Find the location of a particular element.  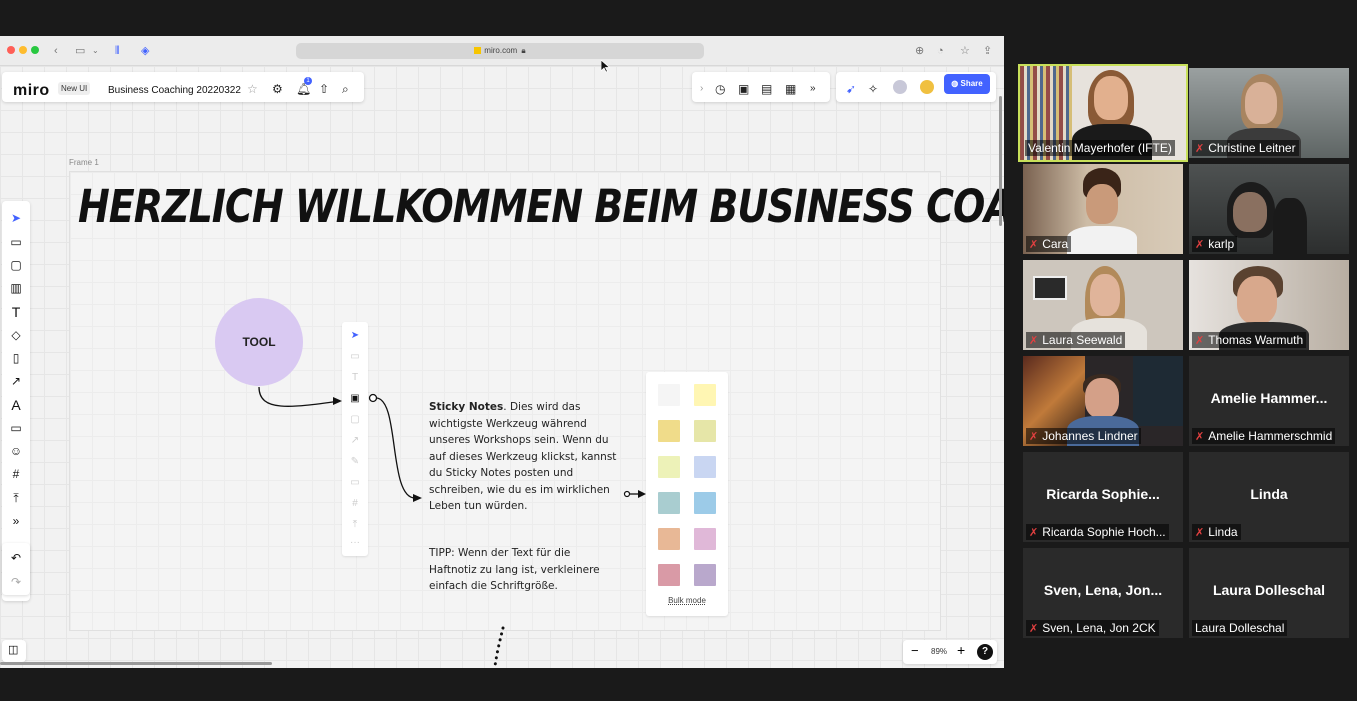

miro-logo: miro is located at coordinates (31, 91).